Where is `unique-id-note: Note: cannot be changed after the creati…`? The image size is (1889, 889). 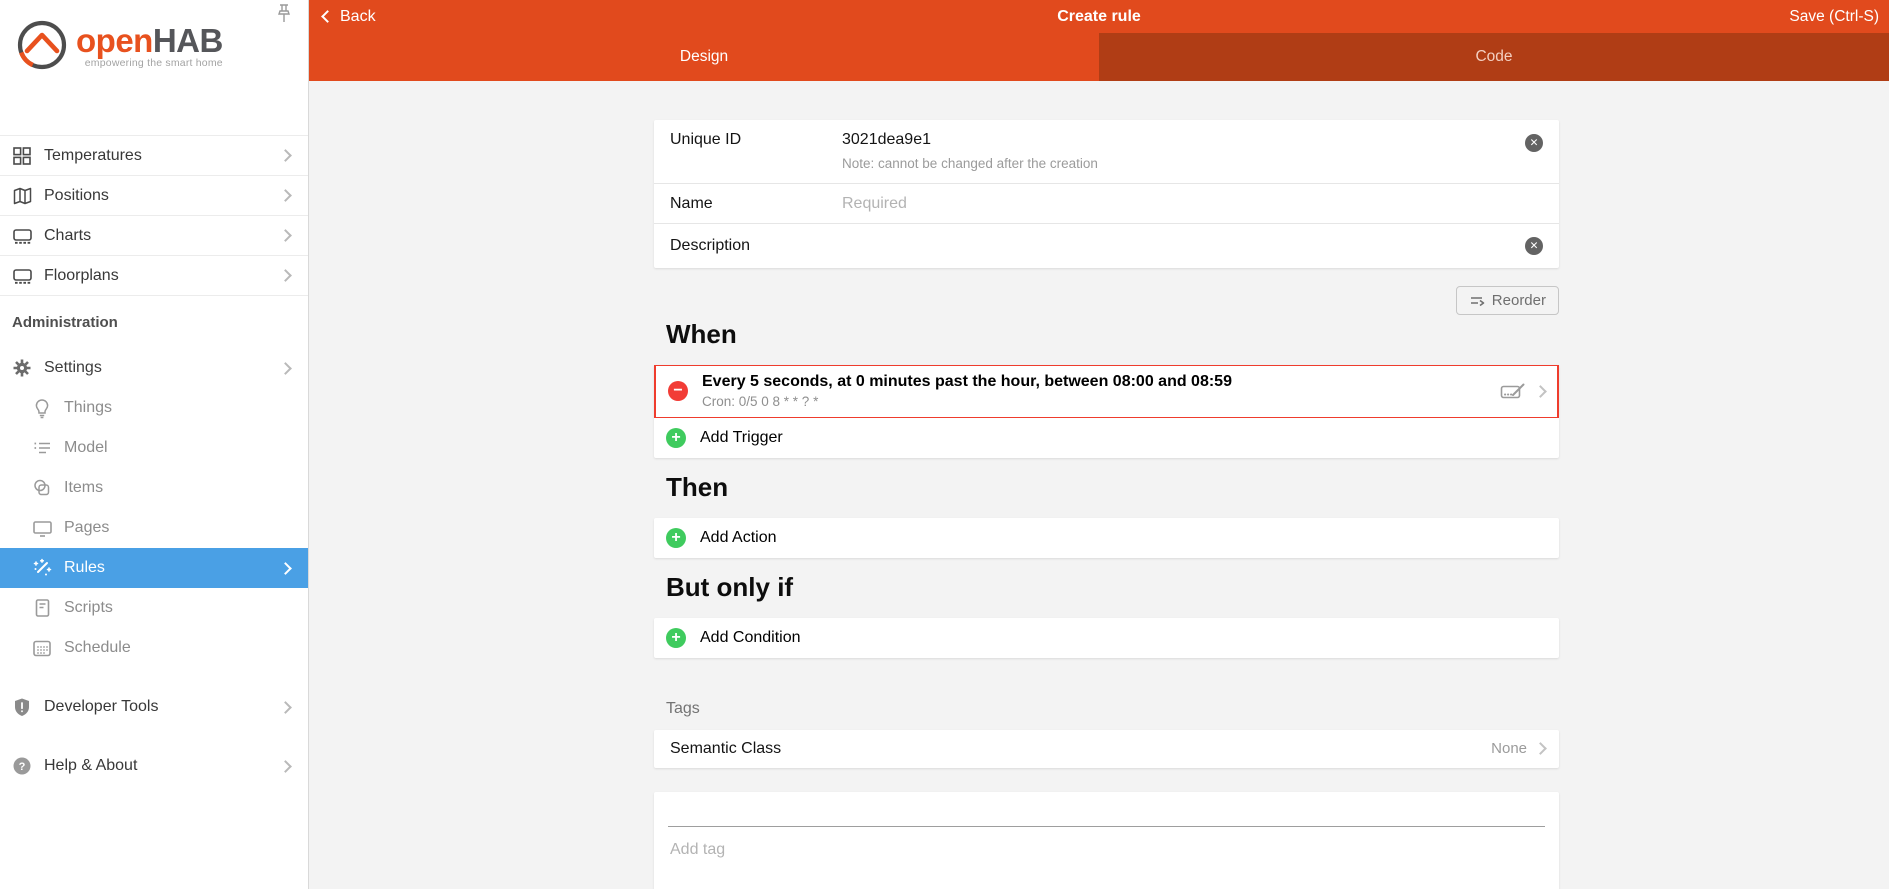
unique-id-note: Note: cannot be changed after the creati… is located at coordinates (970, 163).